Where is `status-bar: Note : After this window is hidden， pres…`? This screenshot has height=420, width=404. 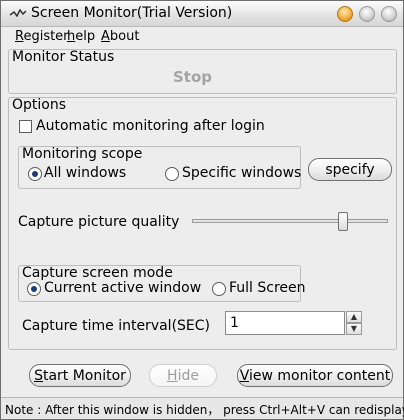 status-bar: Note : After this window is hidden， pres… is located at coordinates (202, 408).